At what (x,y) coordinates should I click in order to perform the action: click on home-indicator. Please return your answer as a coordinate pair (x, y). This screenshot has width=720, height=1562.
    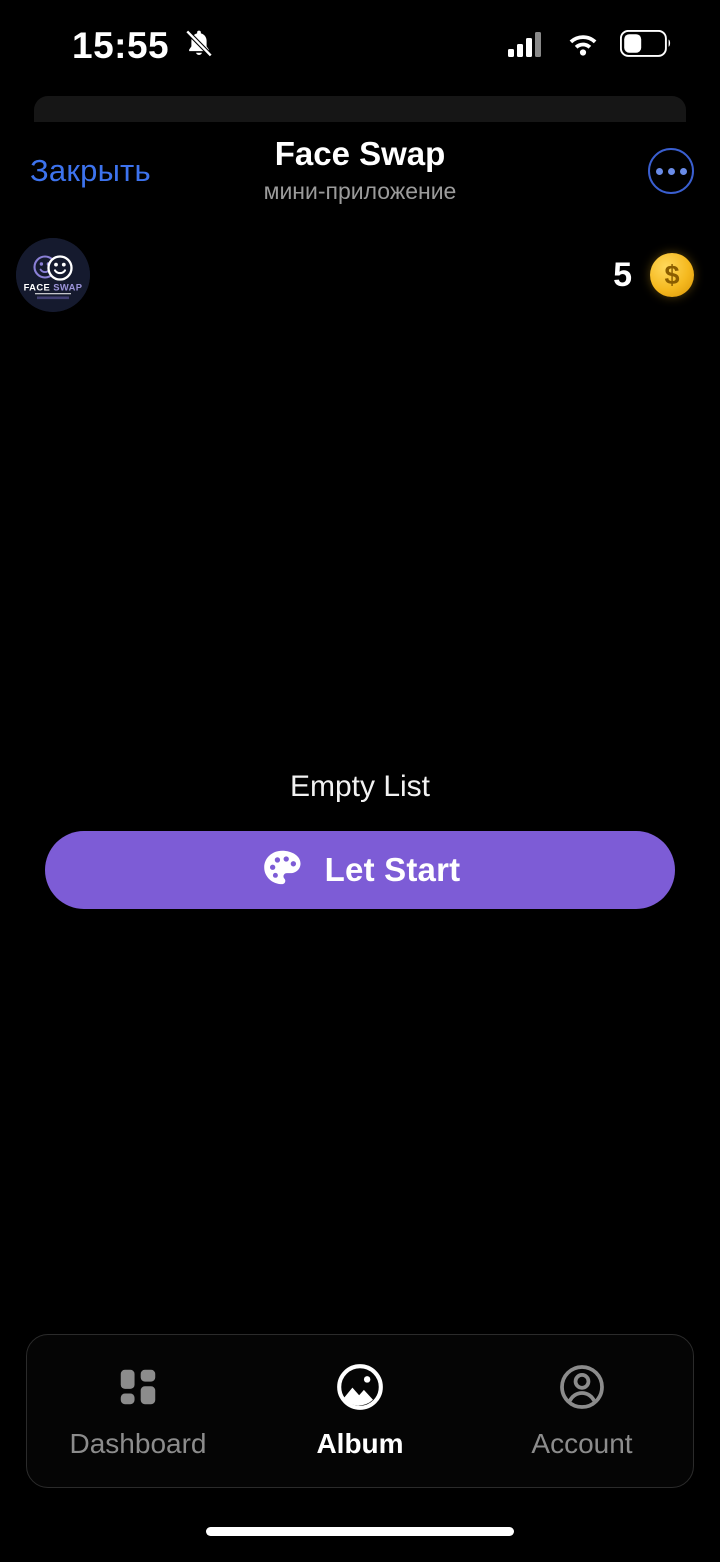
    Looking at the image, I should click on (360, 1531).